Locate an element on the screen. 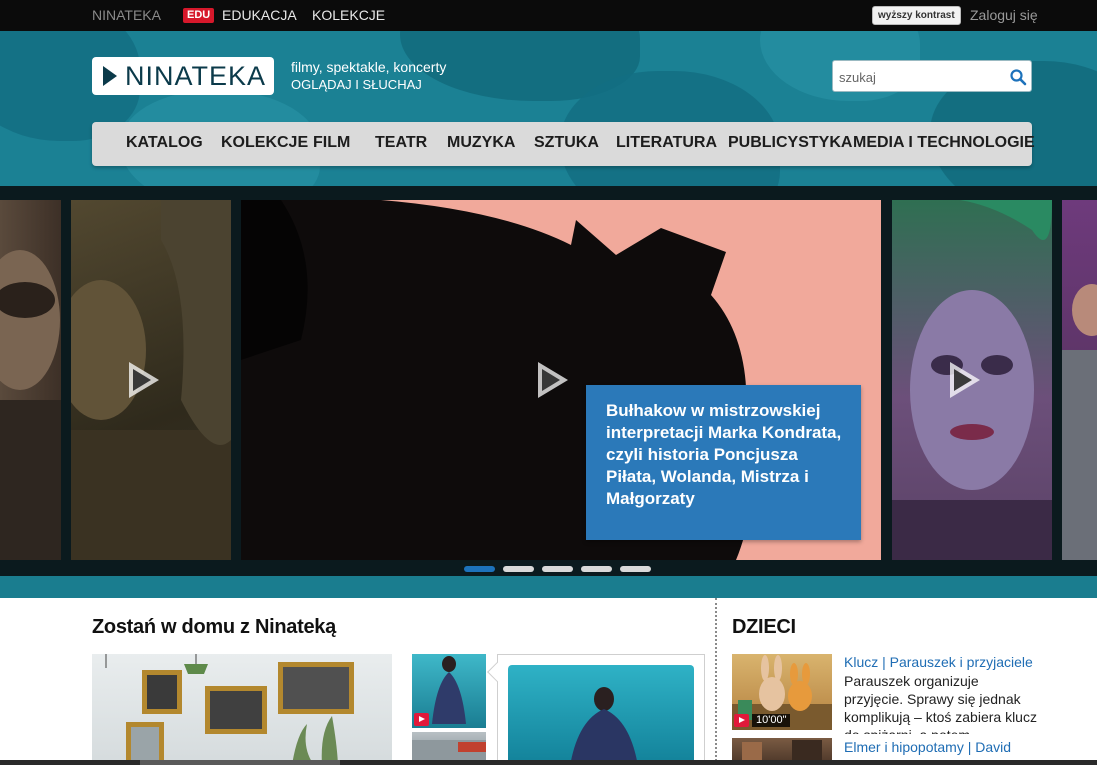 The image size is (1097, 765). video-duration: 10'00" is located at coordinates (771, 720).